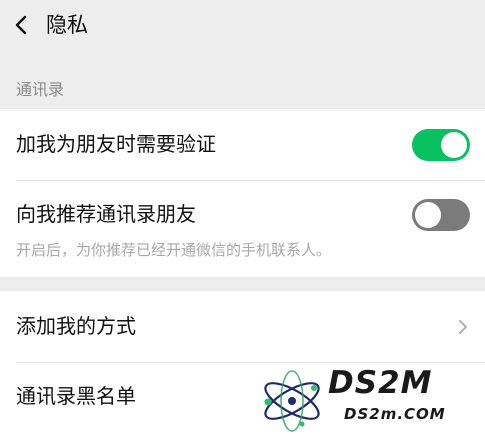 Image resolution: width=485 pixels, height=434 pixels. What do you see at coordinates (463, 327) in the screenshot?
I see `chevron-right-icon` at bounding box center [463, 327].